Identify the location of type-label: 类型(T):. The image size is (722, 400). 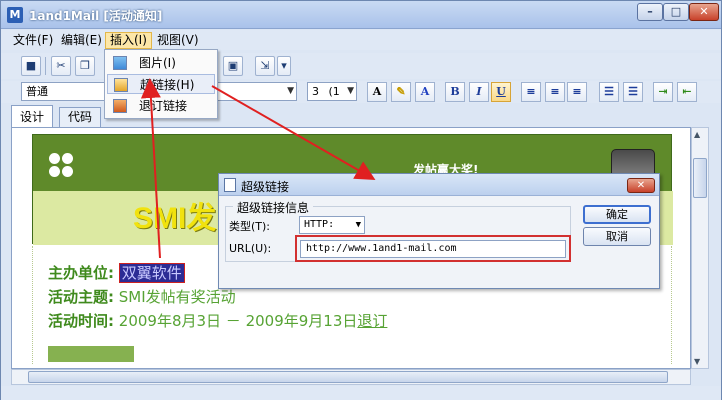
(250, 226).